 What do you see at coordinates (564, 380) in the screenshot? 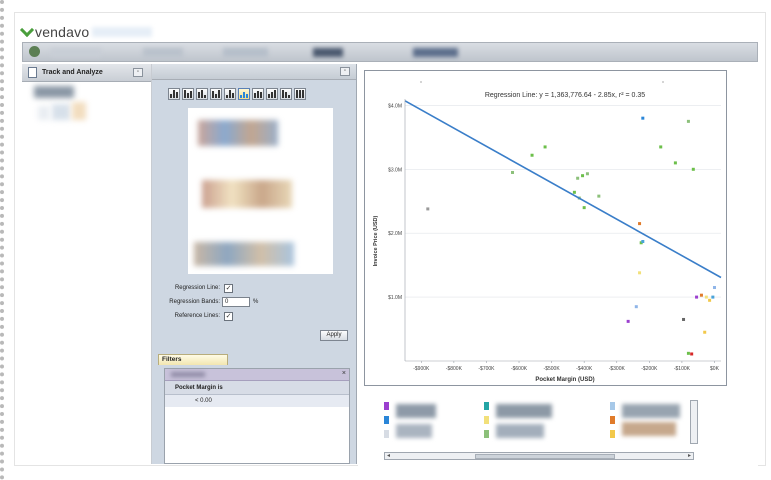
I see `x-axis-label: Pocket Margin (USD)` at bounding box center [564, 380].